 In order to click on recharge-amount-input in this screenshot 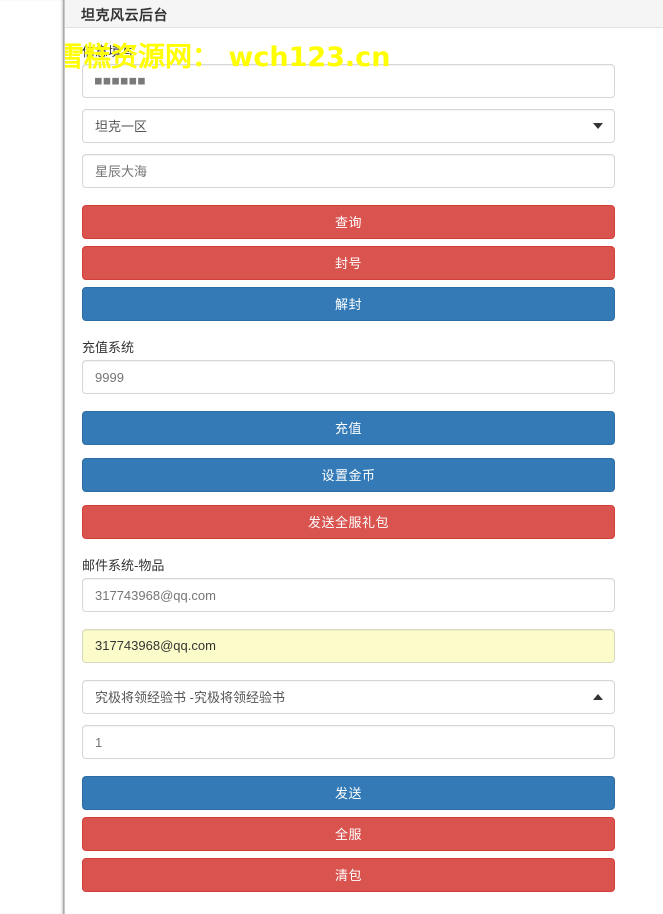, I will do `click(348, 377)`.